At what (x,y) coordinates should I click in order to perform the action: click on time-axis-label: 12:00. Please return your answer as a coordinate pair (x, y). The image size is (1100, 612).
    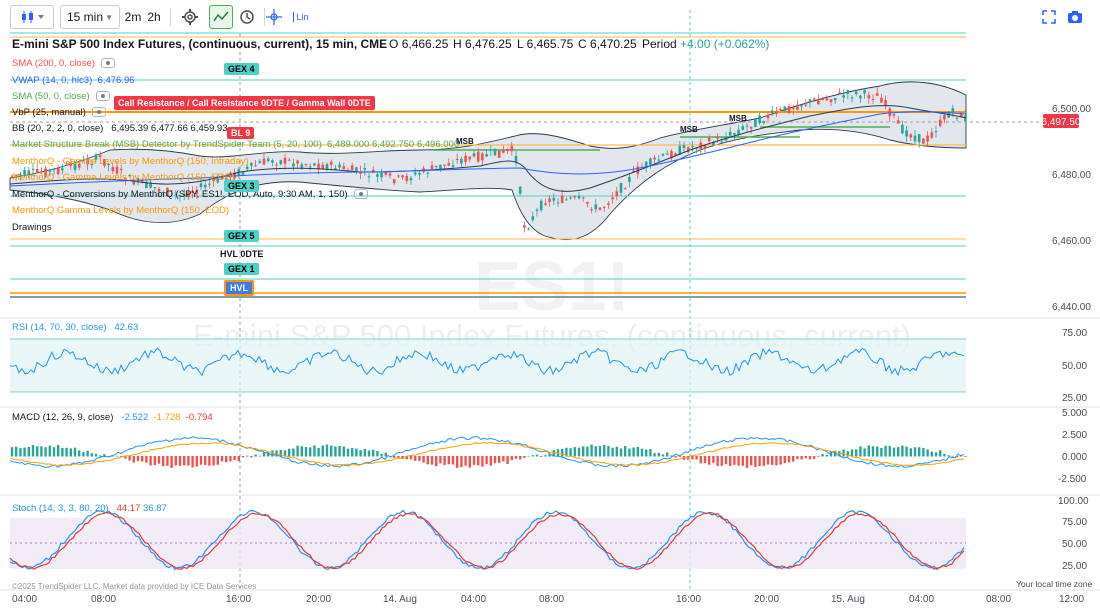
    Looking at the image, I should click on (1072, 599).